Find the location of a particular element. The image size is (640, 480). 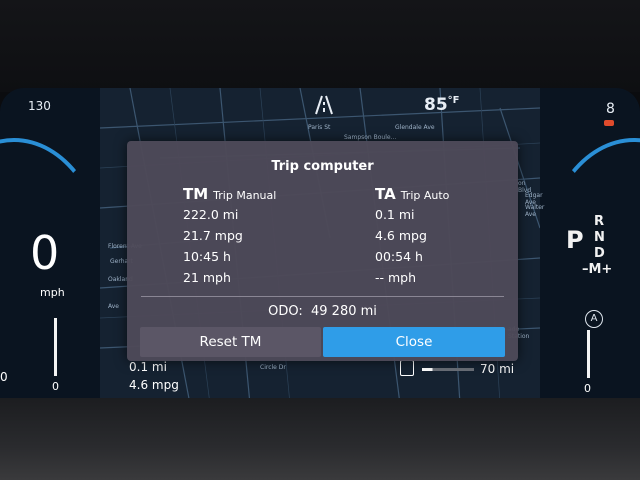

speed-limit-value: 130 is located at coordinates (39, 106).